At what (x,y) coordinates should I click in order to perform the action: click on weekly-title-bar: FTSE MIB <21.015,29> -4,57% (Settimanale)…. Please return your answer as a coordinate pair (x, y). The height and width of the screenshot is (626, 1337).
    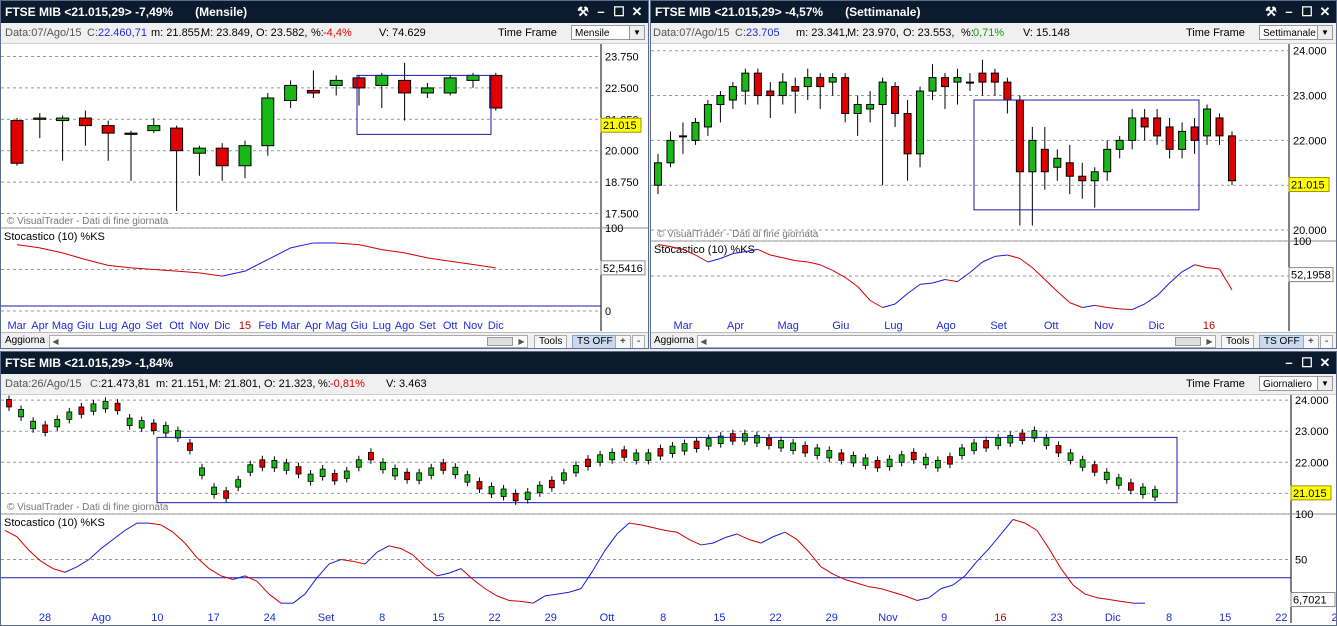
    Looking at the image, I should click on (993, 12).